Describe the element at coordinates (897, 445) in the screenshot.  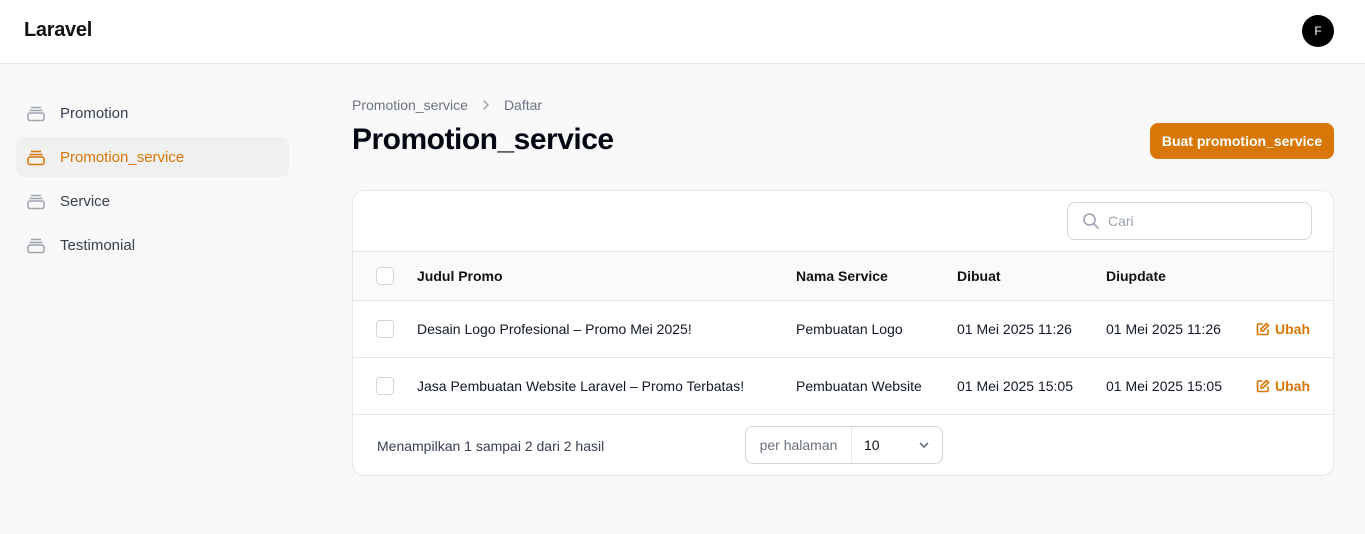
I see `per-page-select: 10` at that location.